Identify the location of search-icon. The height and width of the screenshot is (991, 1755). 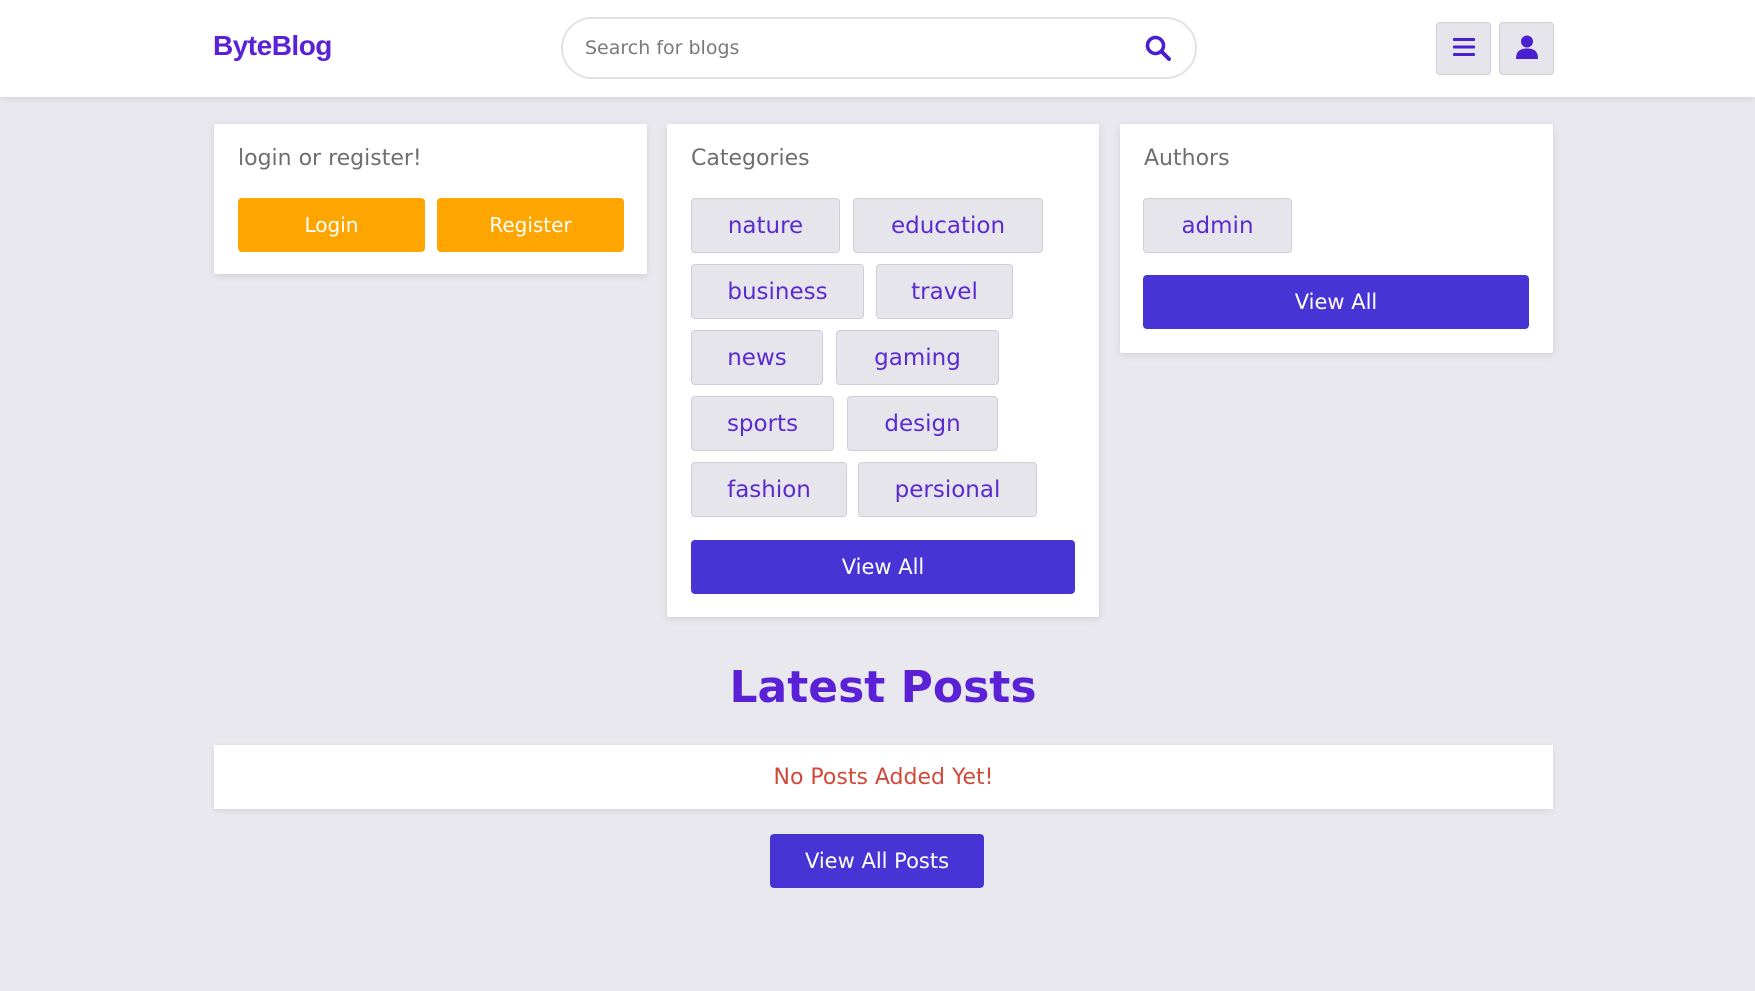
(1158, 48).